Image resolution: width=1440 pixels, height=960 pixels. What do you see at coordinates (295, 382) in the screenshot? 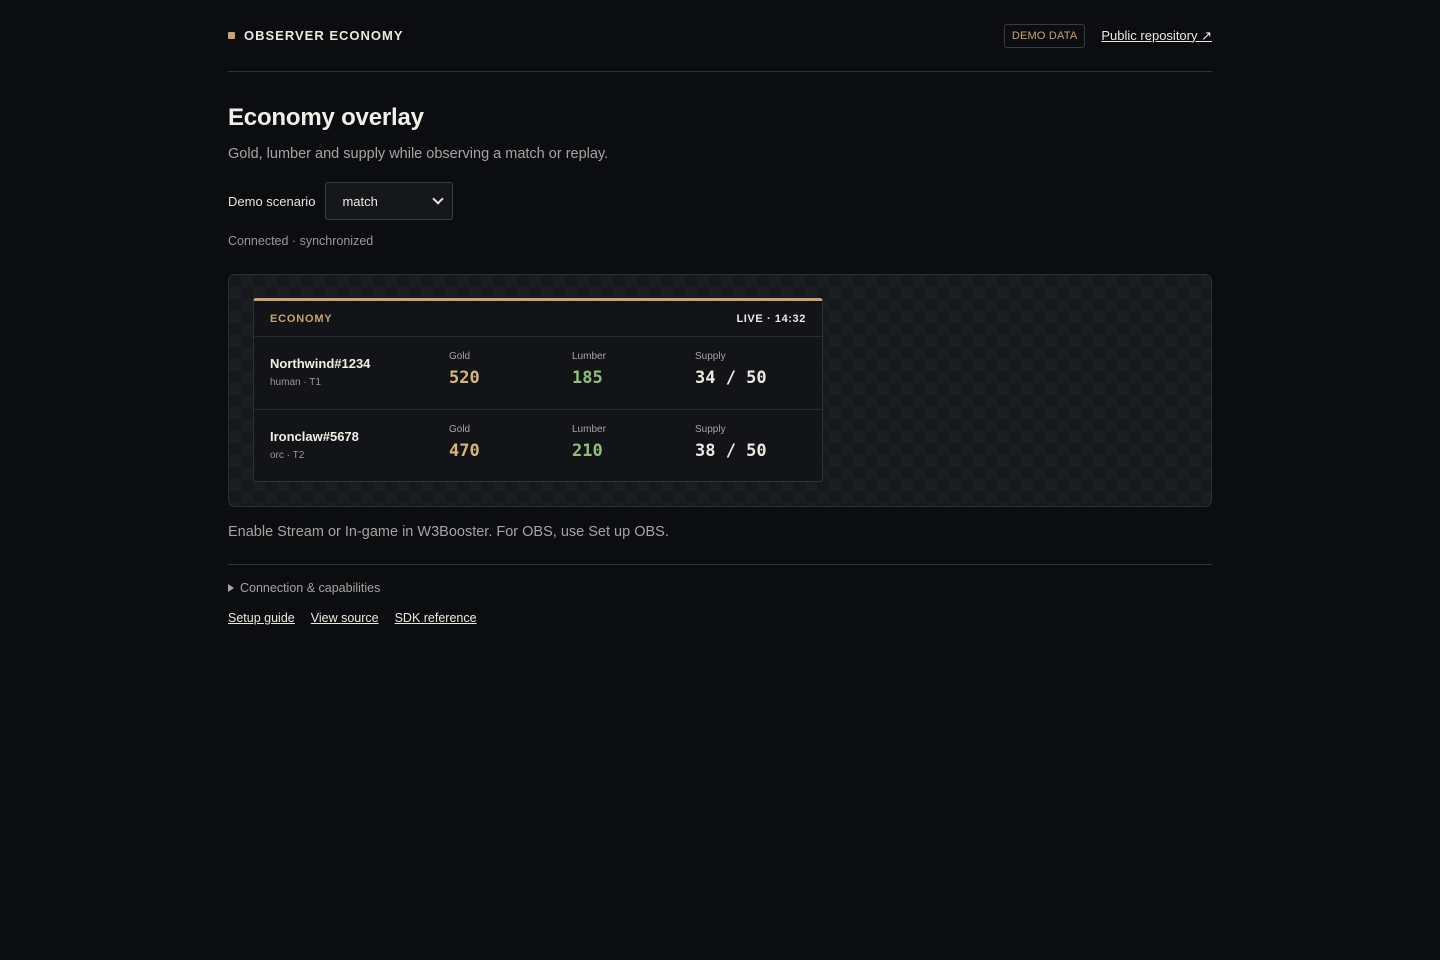
I see `player-race-tier: human · T1` at bounding box center [295, 382].